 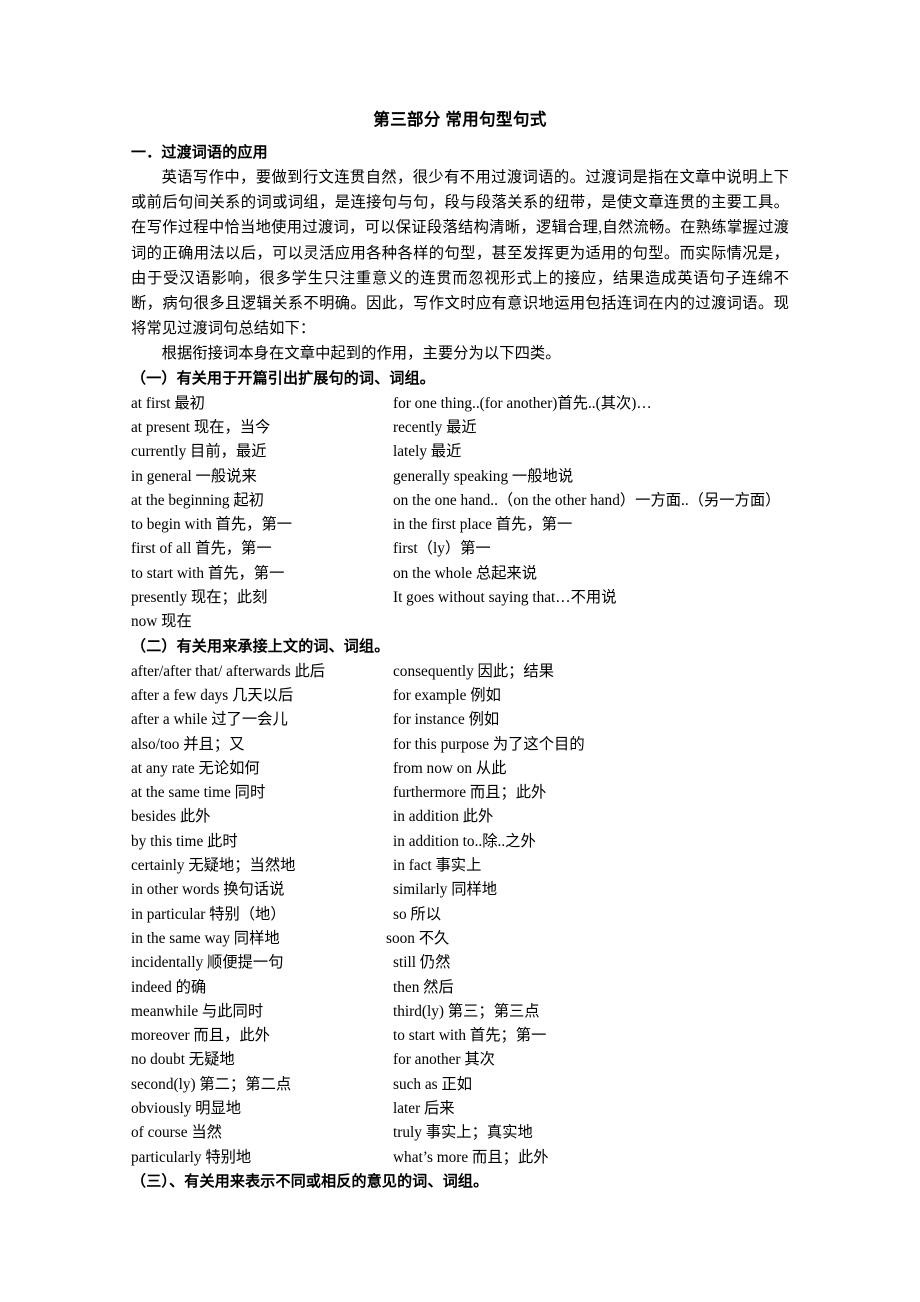 What do you see at coordinates (195, 768) in the screenshot?
I see `word-entry-left: at any rate 无论如何` at bounding box center [195, 768].